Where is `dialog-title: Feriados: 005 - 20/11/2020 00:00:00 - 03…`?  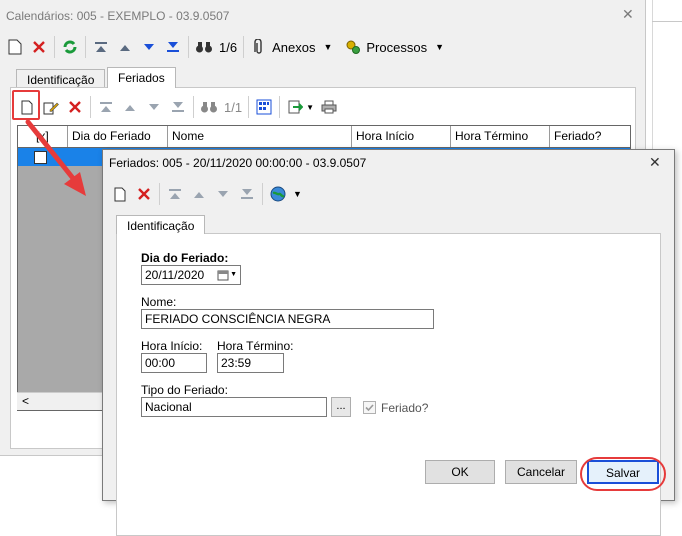 dialog-title: Feriados: 005 - 20/11/2020 00:00:00 - 03… is located at coordinates (238, 163).